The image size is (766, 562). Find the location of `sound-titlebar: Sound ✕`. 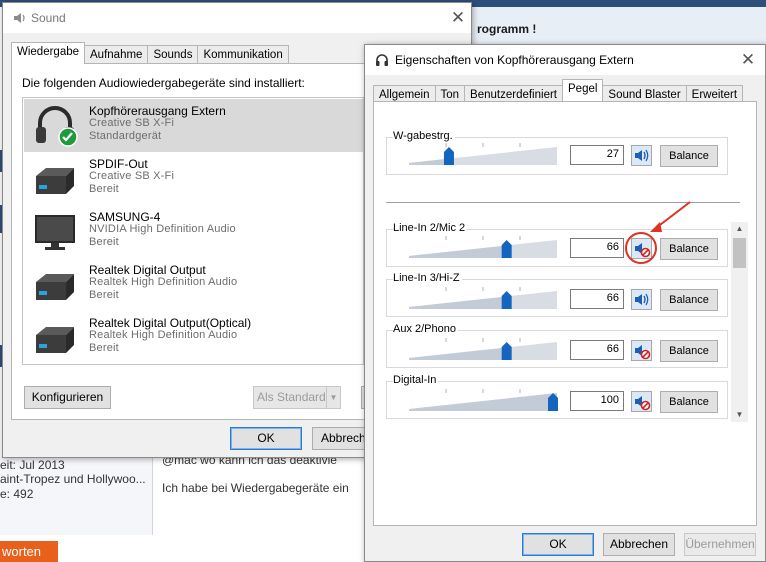

sound-titlebar: Sound ✕ is located at coordinates (237, 18).